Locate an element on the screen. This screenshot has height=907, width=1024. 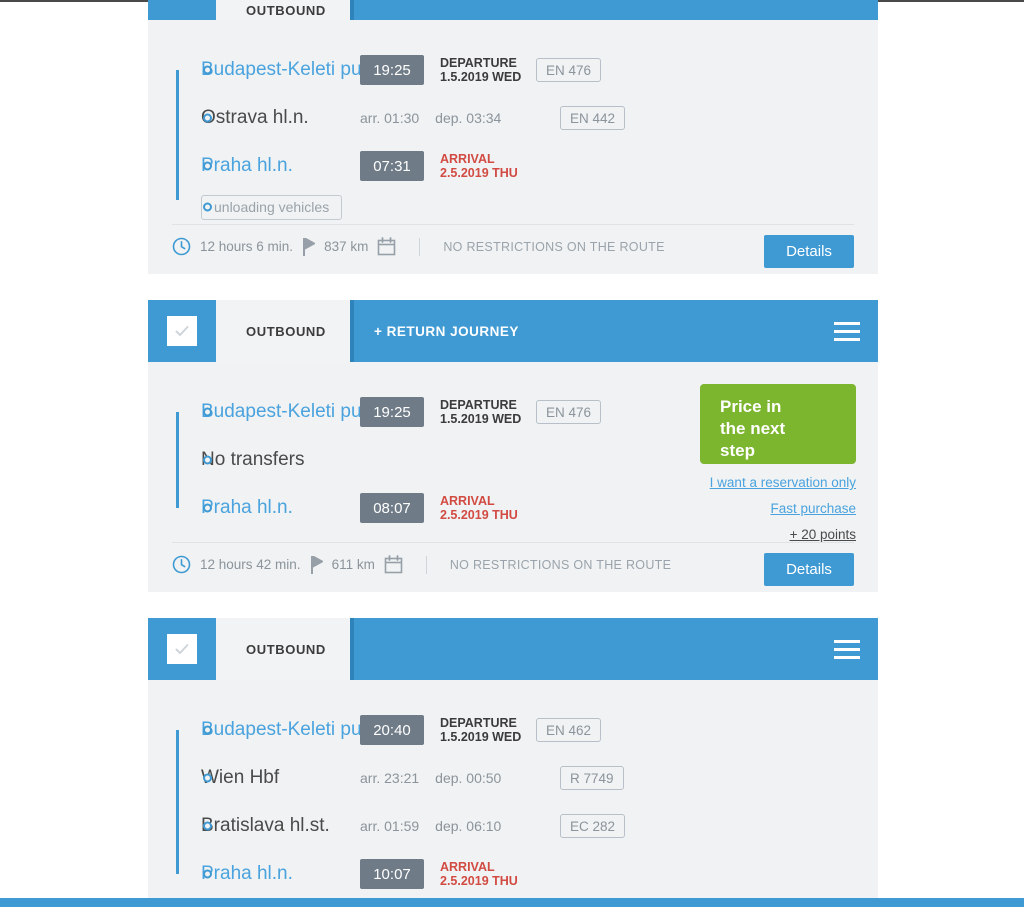
journey-duration: 12 hours 6 min. is located at coordinates (247, 246).